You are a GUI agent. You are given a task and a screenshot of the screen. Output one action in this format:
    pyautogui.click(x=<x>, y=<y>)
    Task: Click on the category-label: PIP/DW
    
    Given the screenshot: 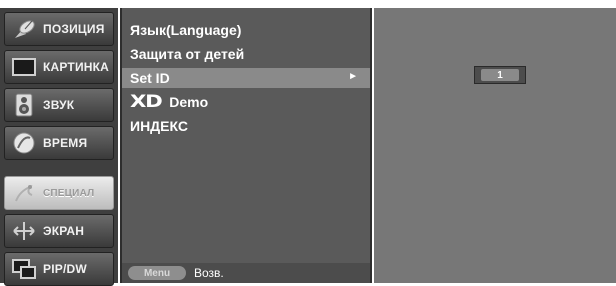 What is the action you would take?
    pyautogui.click(x=65, y=269)
    